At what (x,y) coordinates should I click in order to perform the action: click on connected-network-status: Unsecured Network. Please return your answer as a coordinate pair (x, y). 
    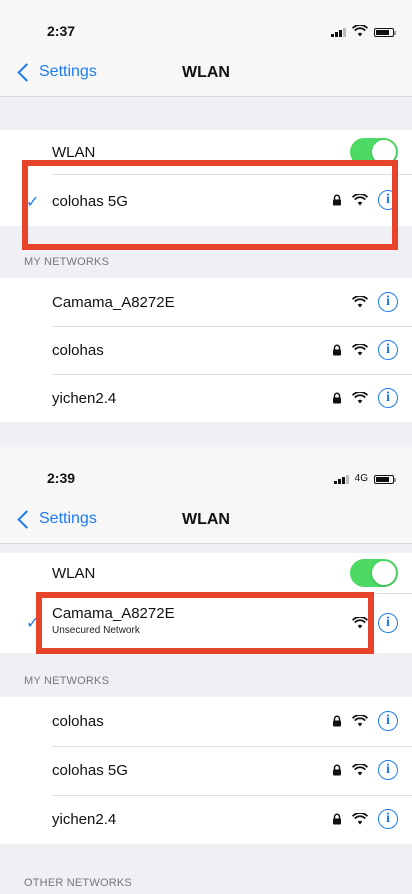
    Looking at the image, I should click on (96, 630).